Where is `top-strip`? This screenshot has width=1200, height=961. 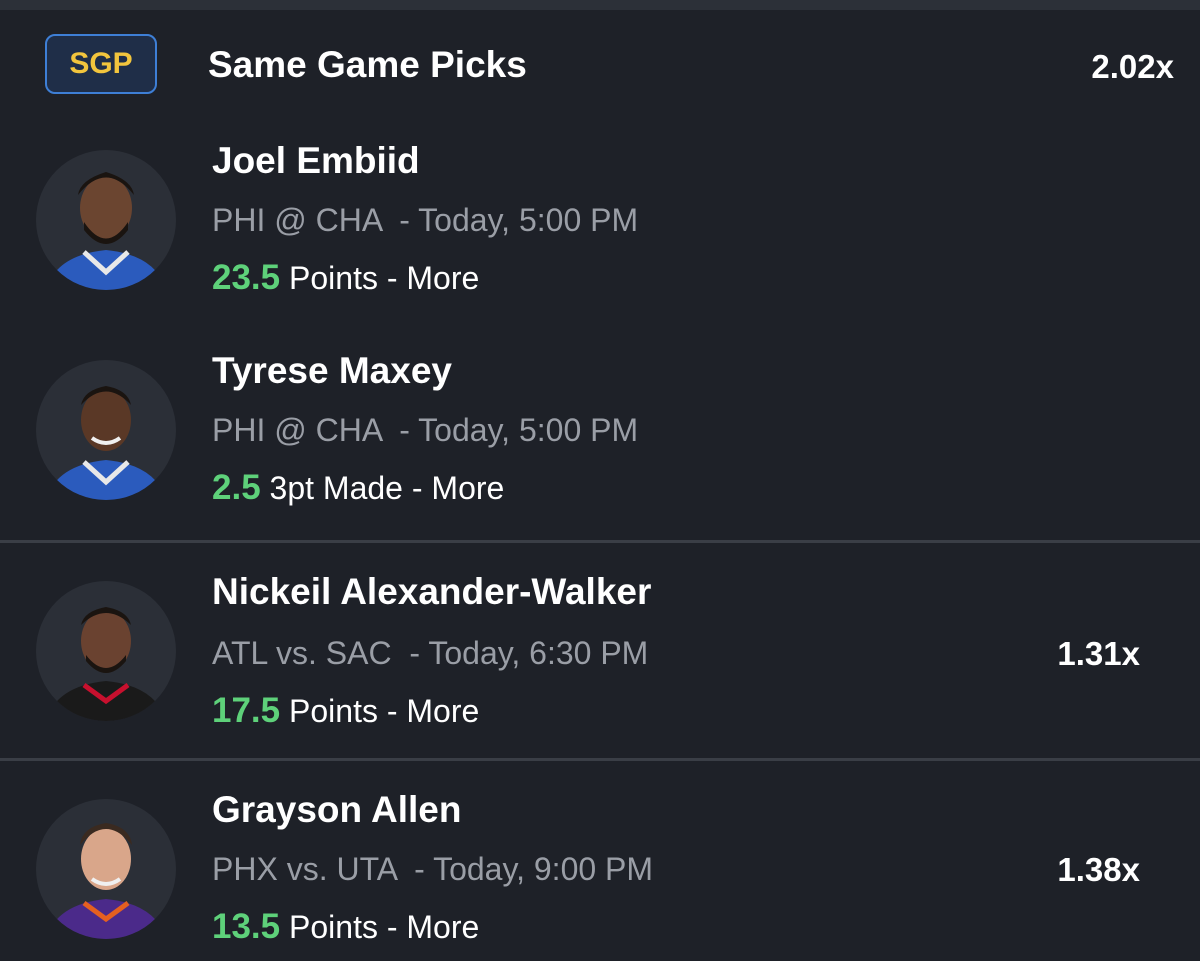
top-strip is located at coordinates (600, 5).